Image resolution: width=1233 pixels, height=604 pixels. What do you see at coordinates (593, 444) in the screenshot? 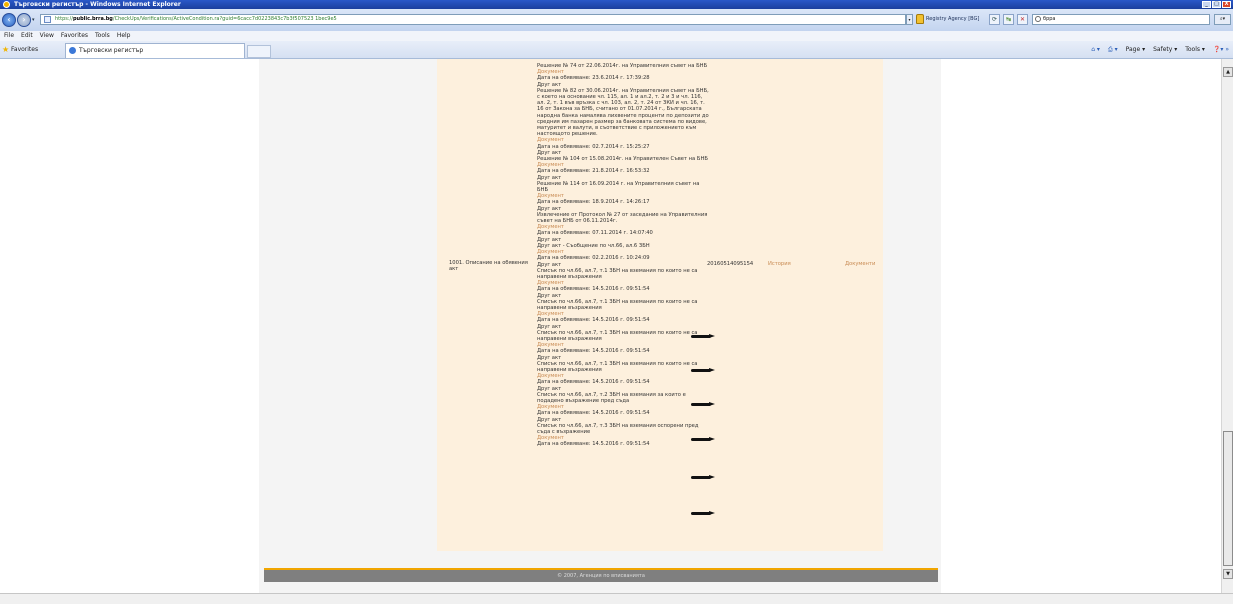
I see `entry-text: Дата на обявяване: 14.5.2016 г. 09:51:54` at bounding box center [593, 444].